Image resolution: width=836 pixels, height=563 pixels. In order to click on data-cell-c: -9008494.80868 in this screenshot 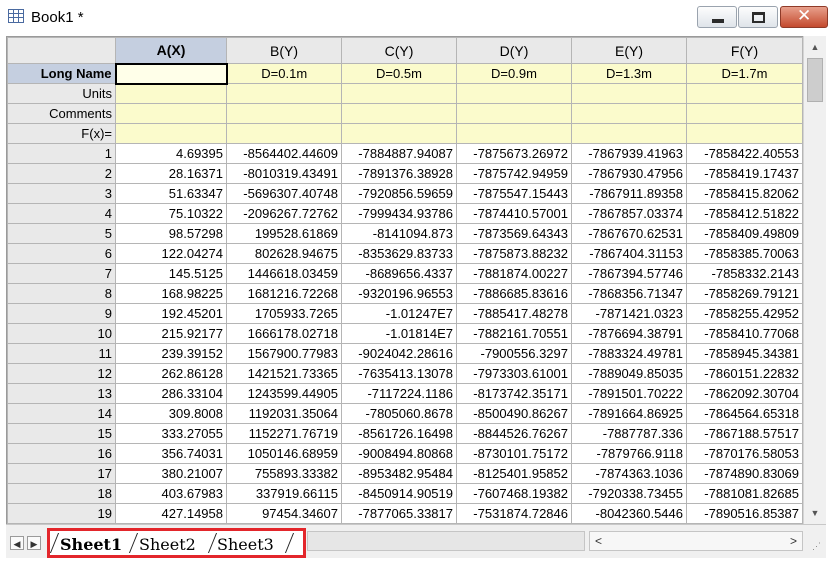, I will do `click(399, 453)`.